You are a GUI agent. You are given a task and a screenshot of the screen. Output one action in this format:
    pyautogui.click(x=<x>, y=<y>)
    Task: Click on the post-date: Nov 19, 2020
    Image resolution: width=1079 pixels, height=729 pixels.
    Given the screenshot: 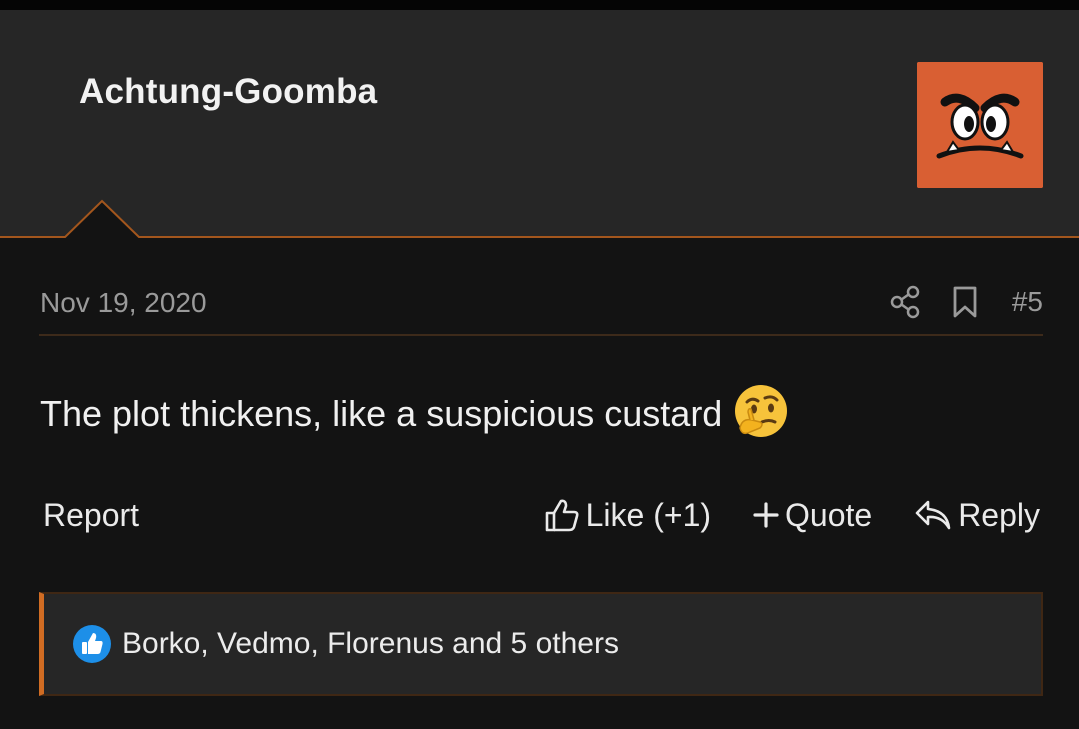 What is the action you would take?
    pyautogui.click(x=123, y=303)
    